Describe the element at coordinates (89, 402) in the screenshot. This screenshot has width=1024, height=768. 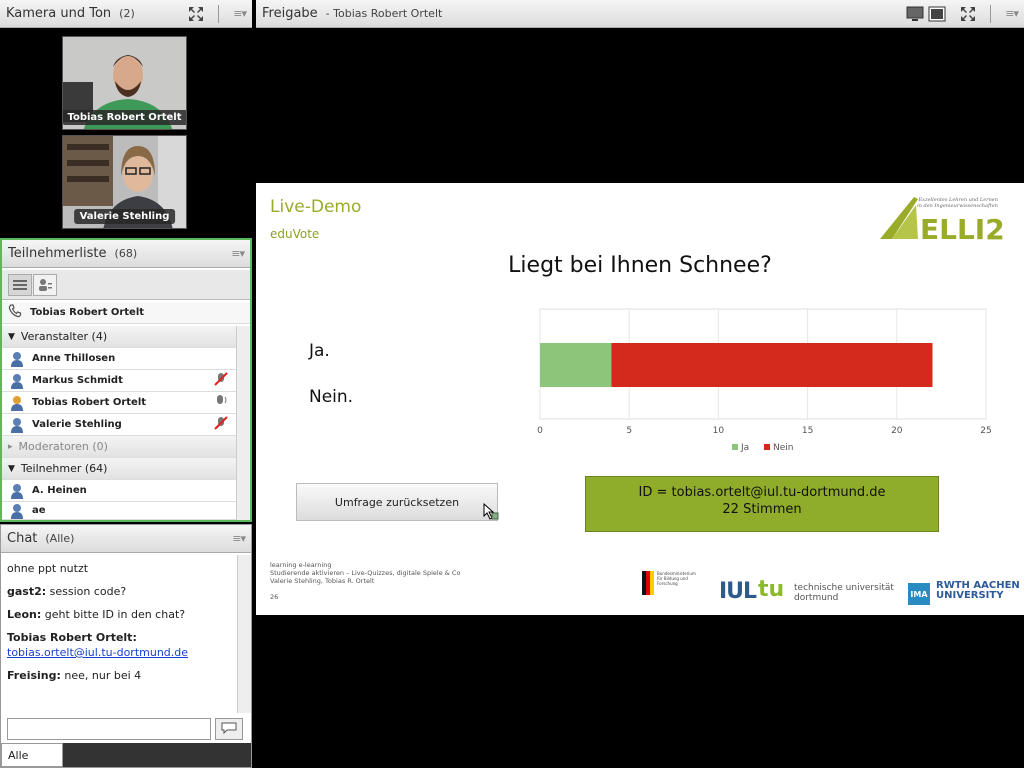
I see `participant-name: Tobias Robert Ortelt` at that location.